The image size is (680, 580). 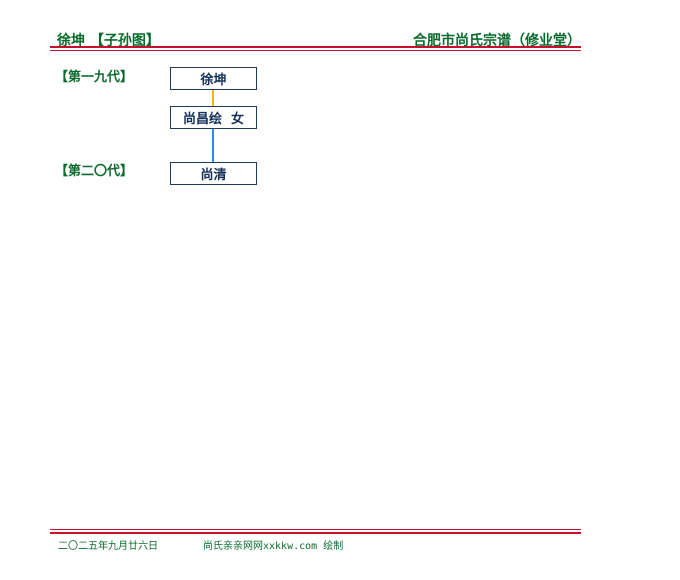 I want to click on child-connector, so click(x=213, y=145).